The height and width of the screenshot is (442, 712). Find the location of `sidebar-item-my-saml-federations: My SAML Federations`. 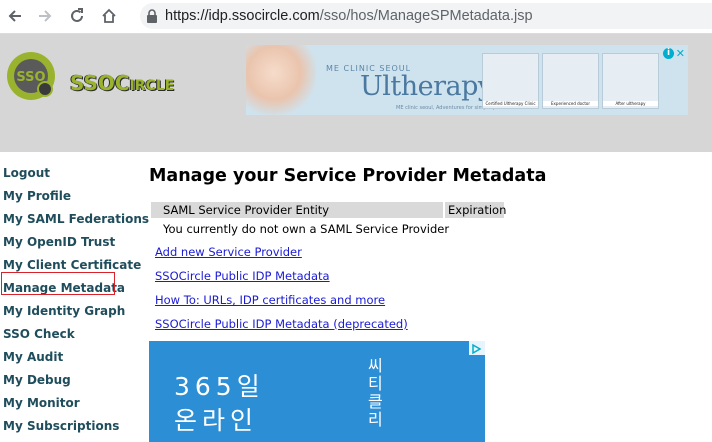

sidebar-item-my-saml-federations: My SAML Federations is located at coordinates (76, 219).